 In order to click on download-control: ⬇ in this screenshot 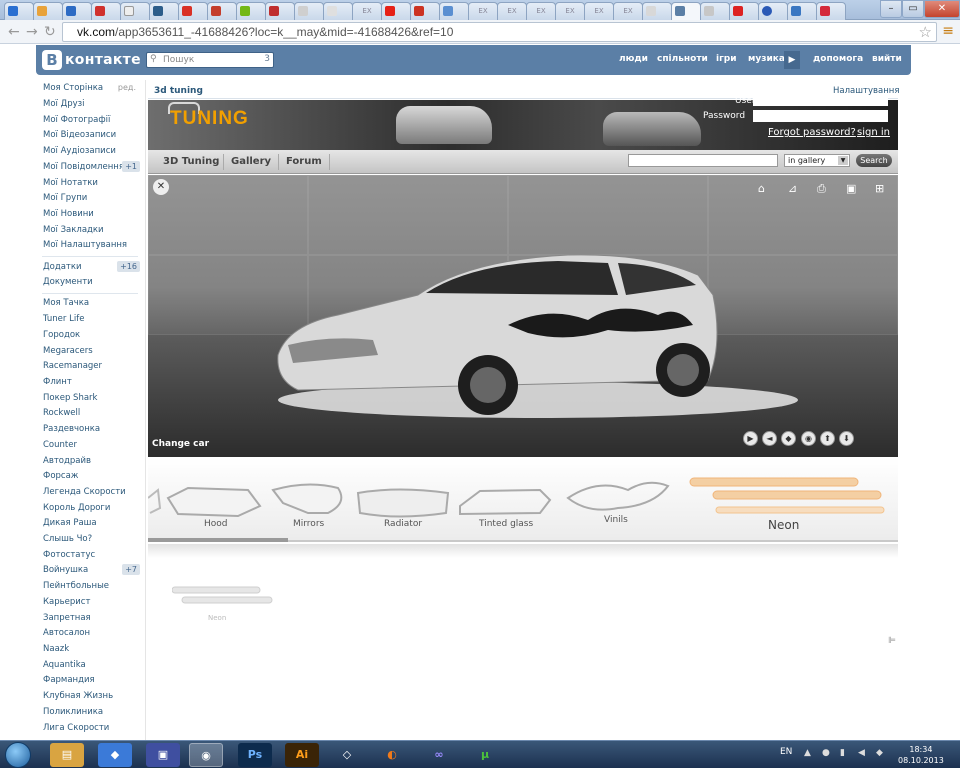, I will do `click(846, 438)`.